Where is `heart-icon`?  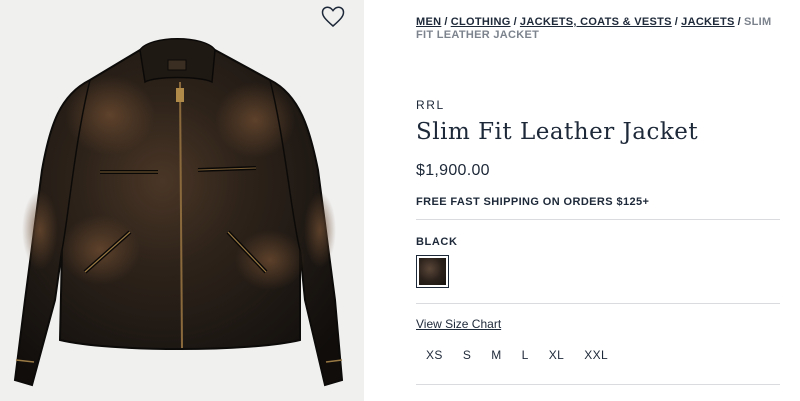
heart-icon is located at coordinates (333, 16).